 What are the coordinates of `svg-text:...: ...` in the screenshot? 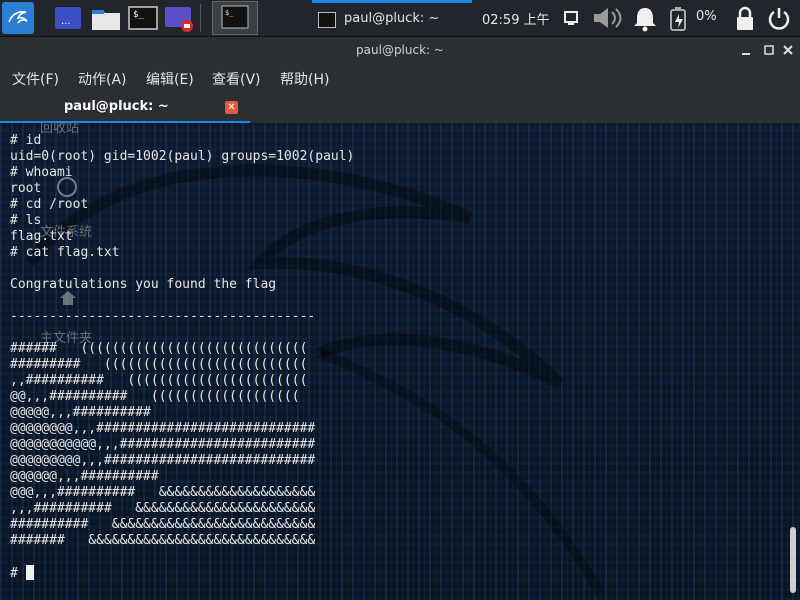 It's located at (66, 21).